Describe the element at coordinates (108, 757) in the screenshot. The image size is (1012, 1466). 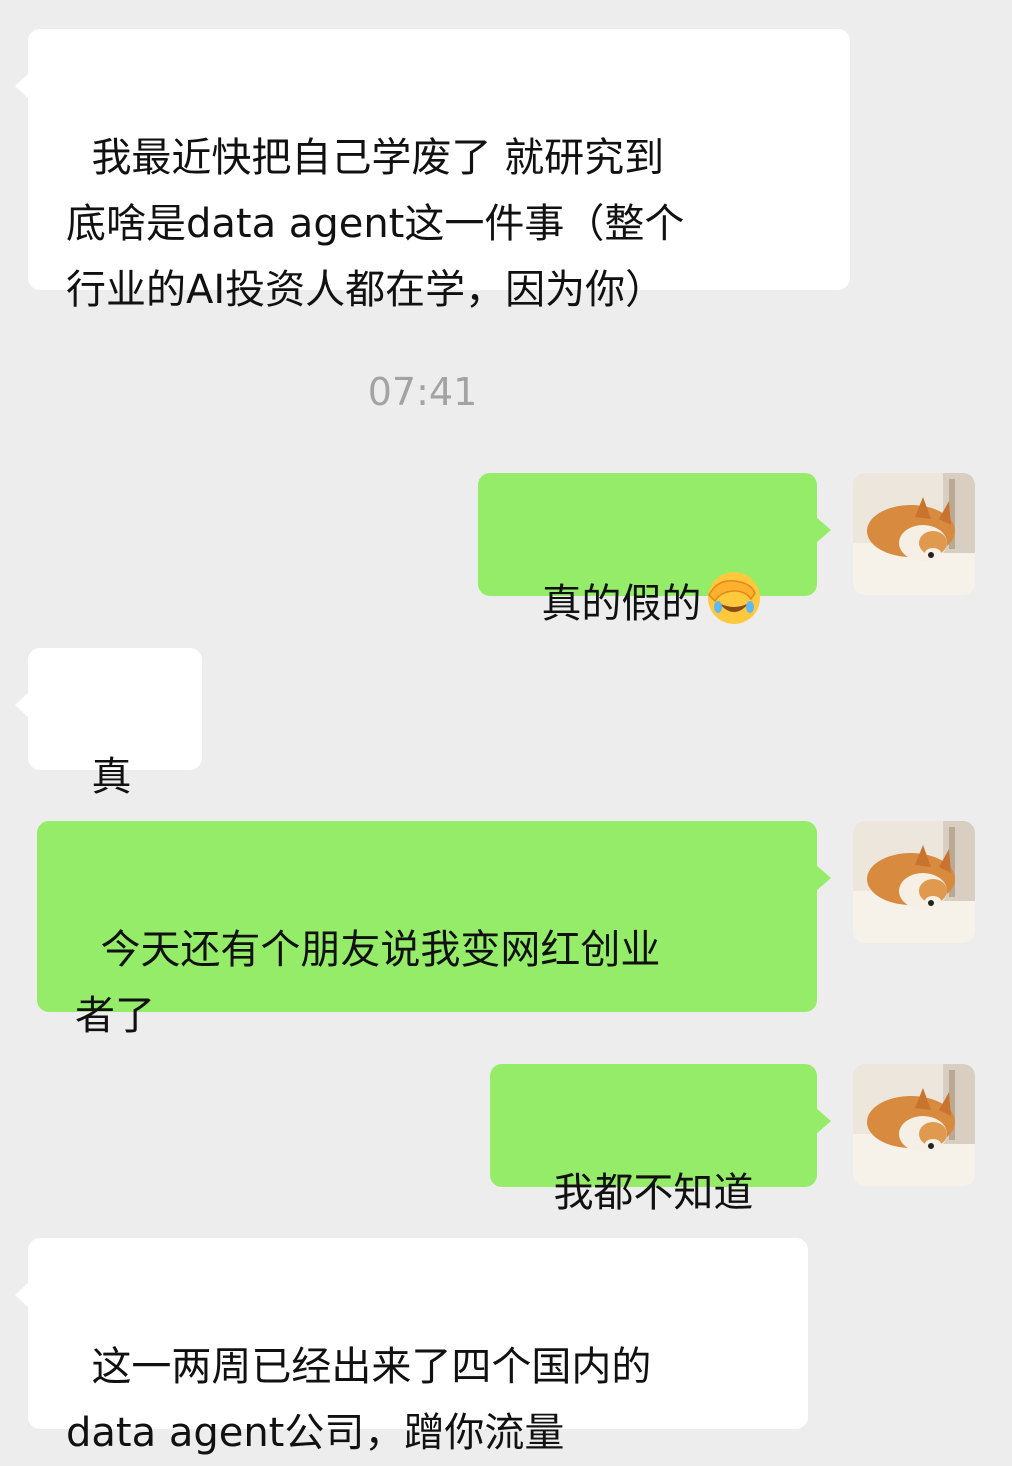
I see `incoming-message-bubble: 真的` at that location.